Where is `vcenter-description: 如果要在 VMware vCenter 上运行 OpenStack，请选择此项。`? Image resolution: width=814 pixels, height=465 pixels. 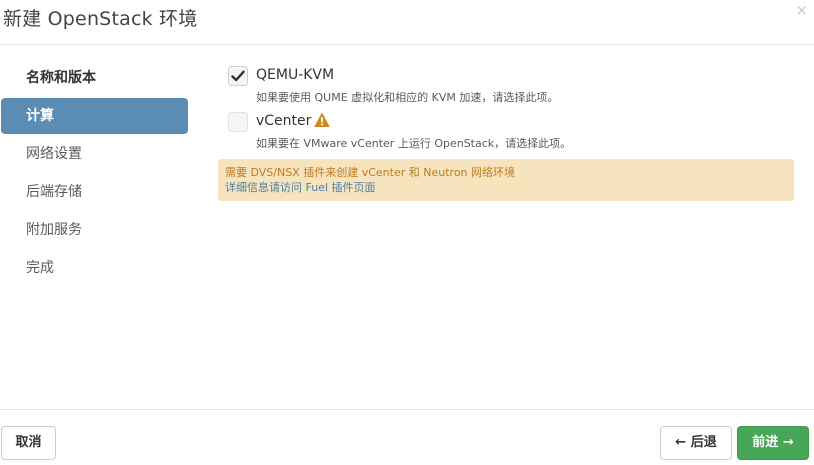
vcenter-description: 如果要在 VMware vCenter 上运行 OpenStack，请选择此项。 is located at coordinates (414, 143).